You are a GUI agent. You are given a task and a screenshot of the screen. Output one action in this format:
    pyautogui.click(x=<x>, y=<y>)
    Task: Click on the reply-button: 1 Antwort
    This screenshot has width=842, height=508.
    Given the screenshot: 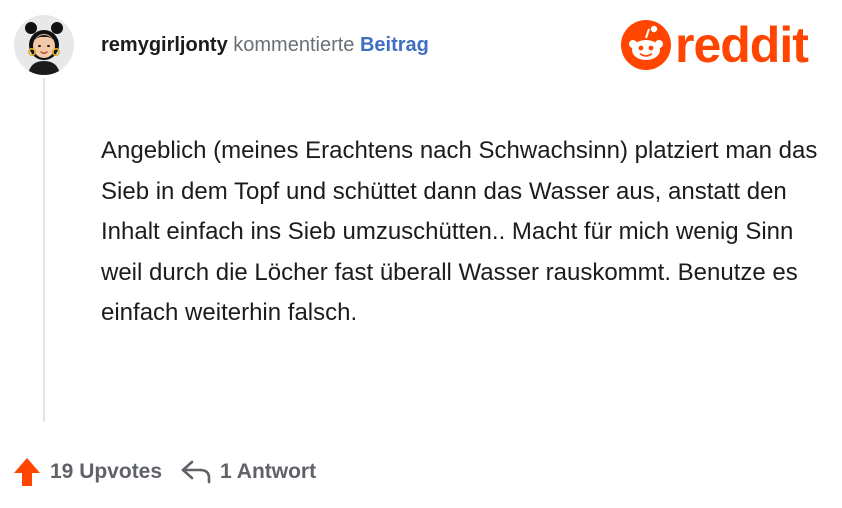 What is the action you would take?
    pyautogui.click(x=248, y=472)
    